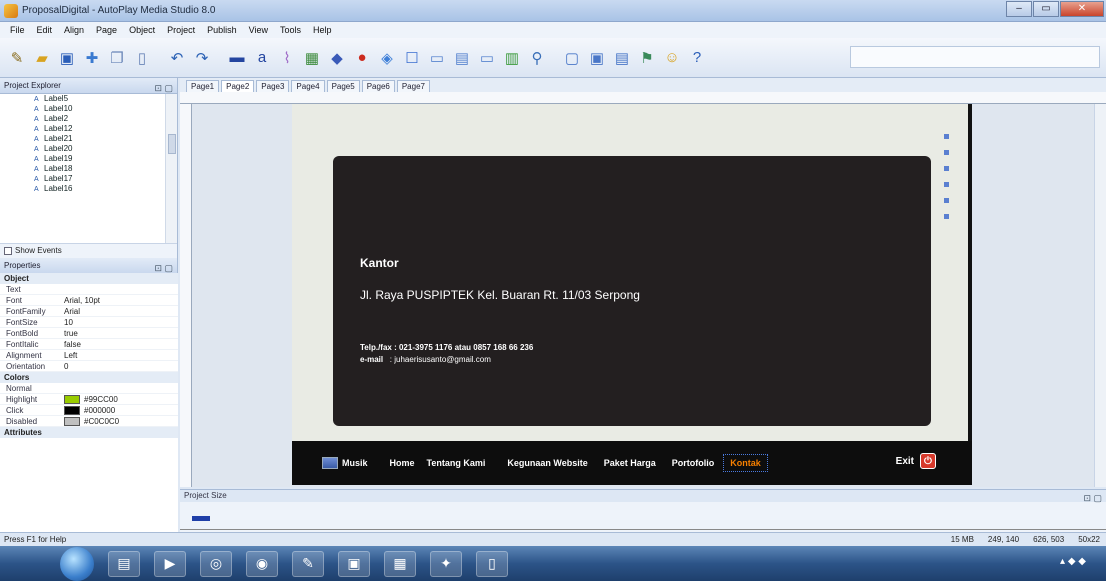 The height and width of the screenshot is (581, 1106). I want to click on tab-page2: Page2, so click(238, 86).